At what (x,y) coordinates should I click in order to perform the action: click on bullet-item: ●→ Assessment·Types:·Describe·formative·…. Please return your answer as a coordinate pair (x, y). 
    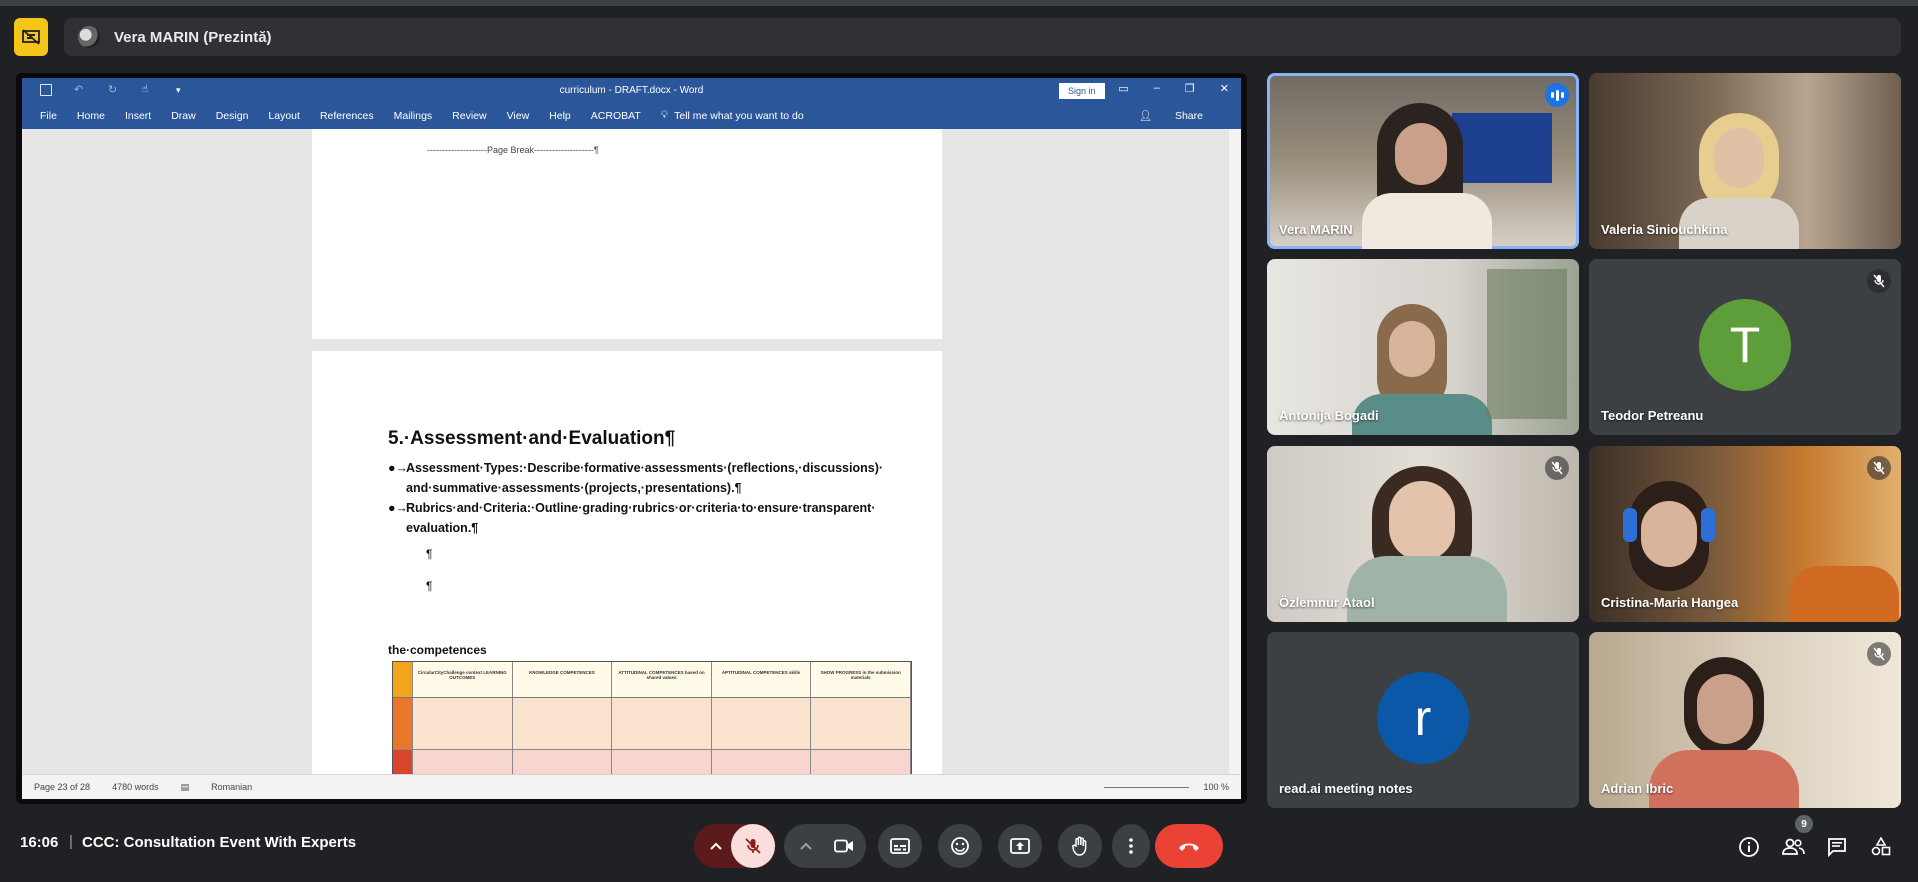
    Looking at the image, I should click on (636, 478).